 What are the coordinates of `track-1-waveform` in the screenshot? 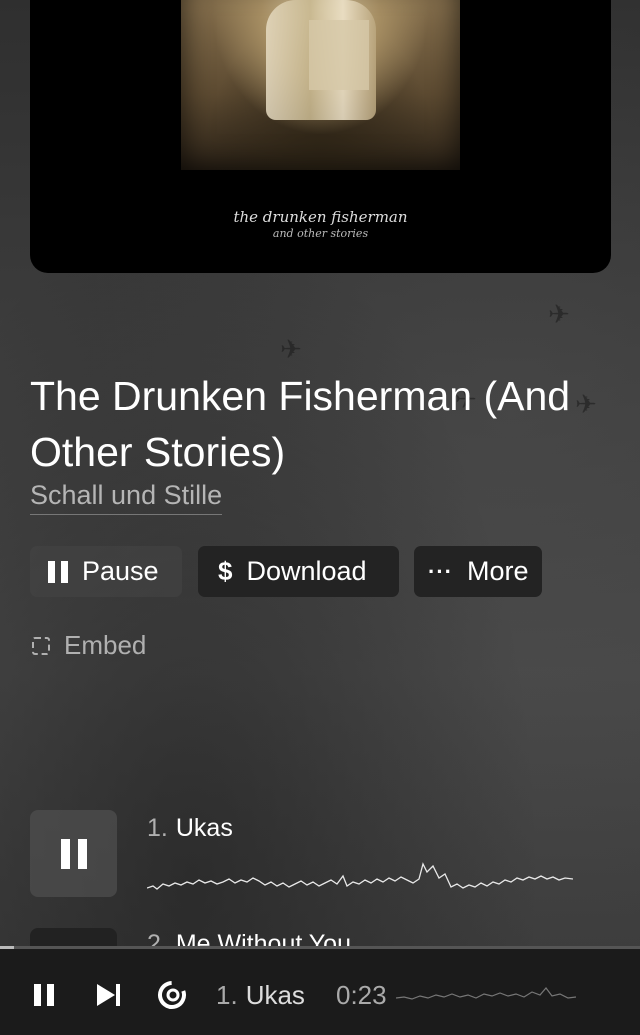 It's located at (360, 877).